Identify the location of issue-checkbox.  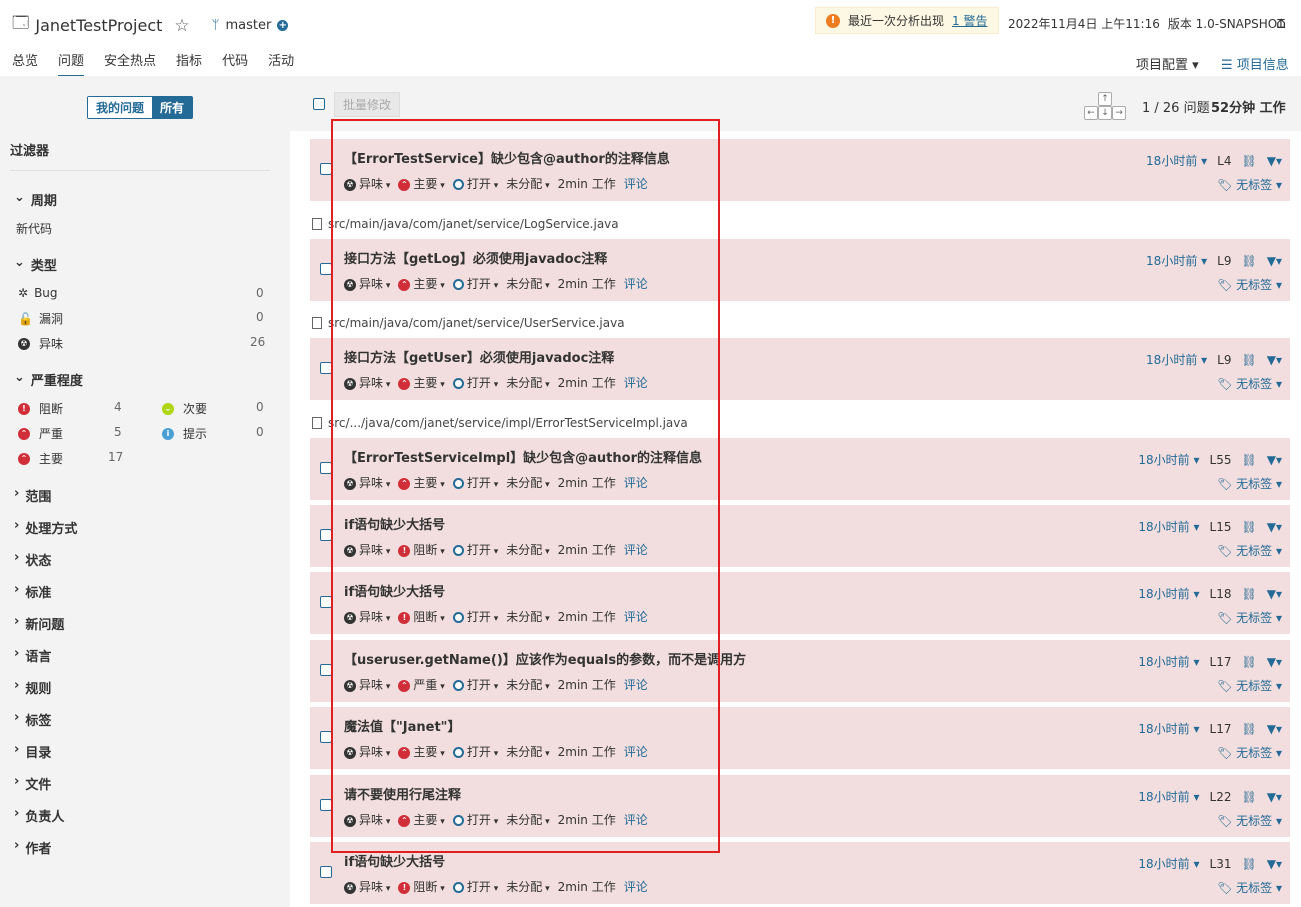
(326, 872).